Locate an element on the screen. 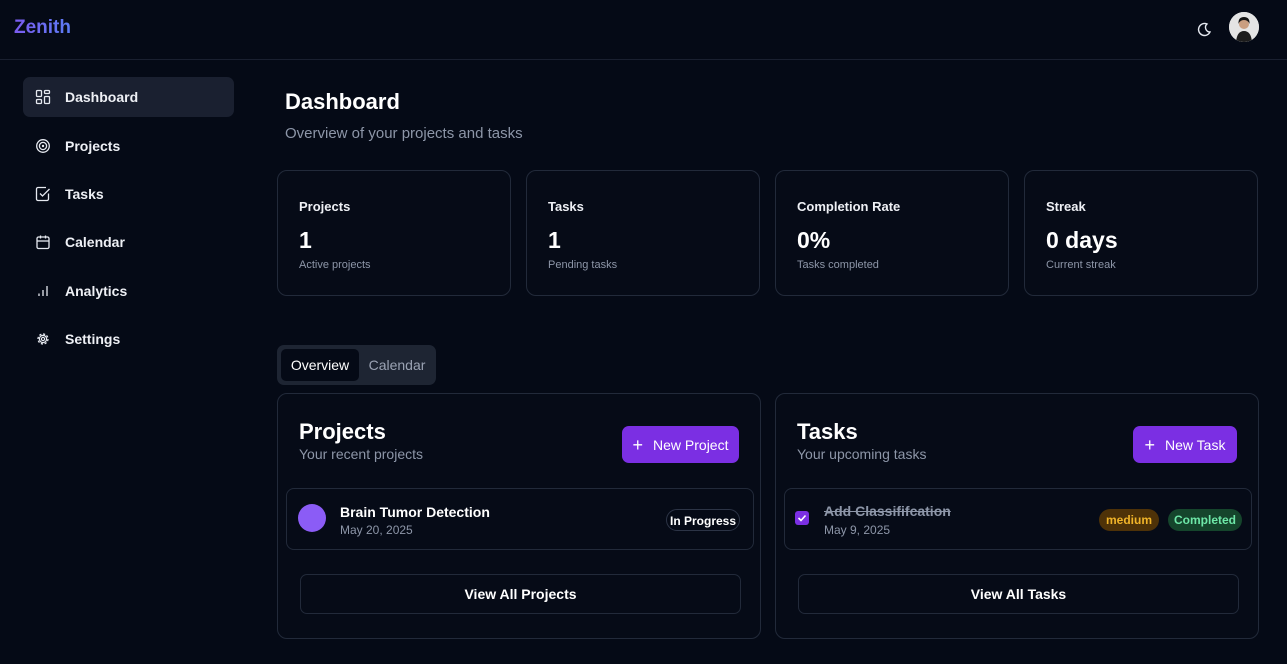 The height and width of the screenshot is (664, 1287). task-date: May 9, 2025 is located at coordinates (857, 530).